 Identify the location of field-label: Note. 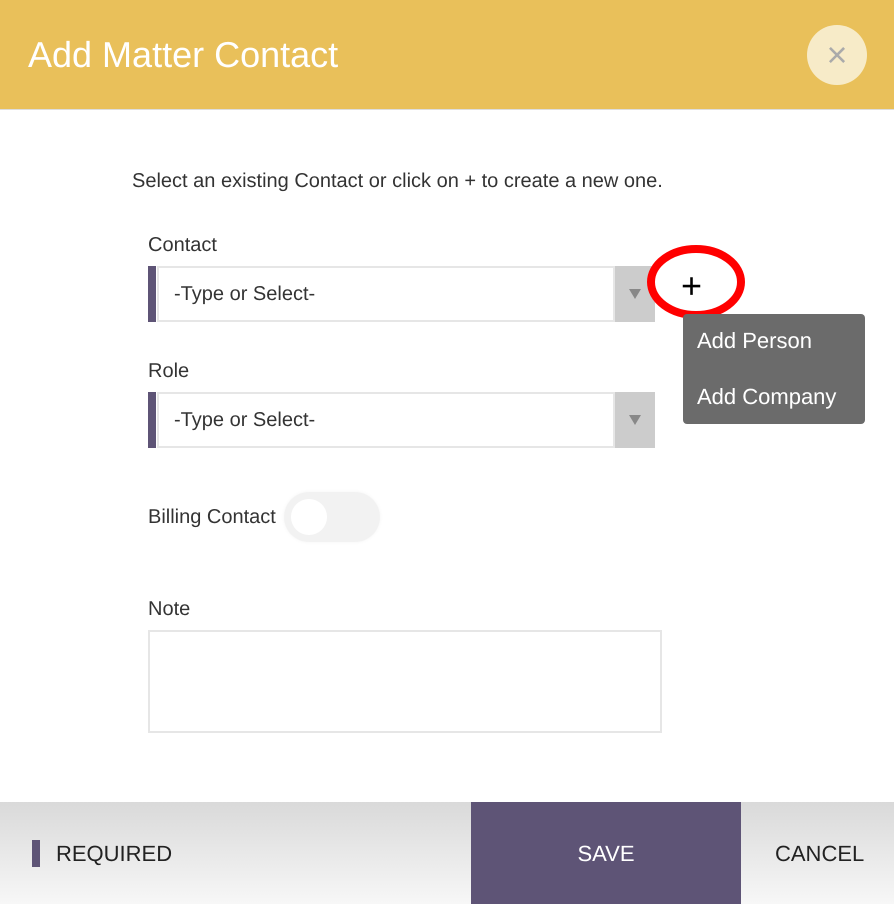
(170, 609).